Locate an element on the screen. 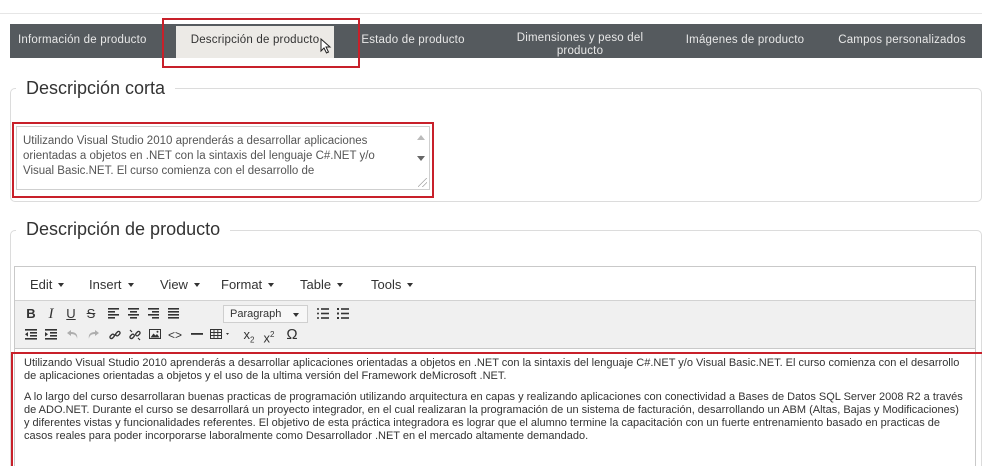  menu-edit-label: Edit is located at coordinates (41, 284).